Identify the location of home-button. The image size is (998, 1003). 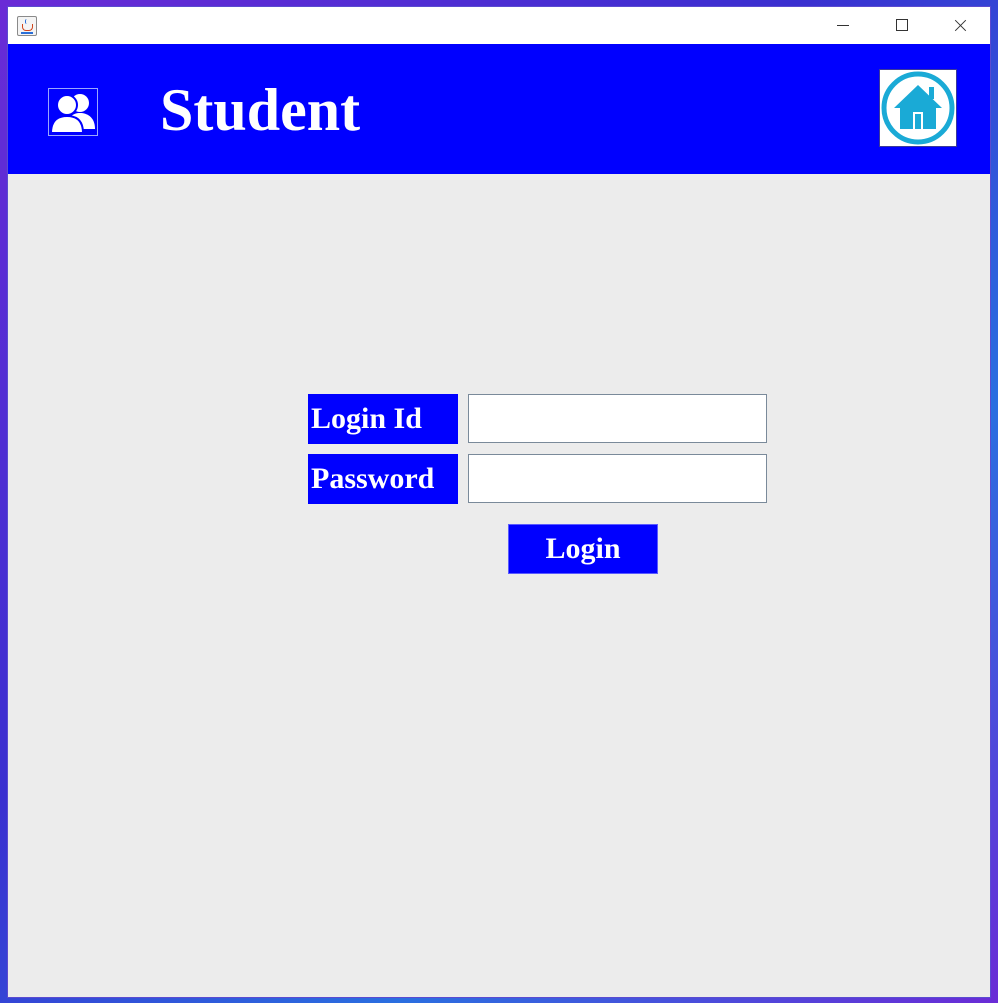
(918, 108).